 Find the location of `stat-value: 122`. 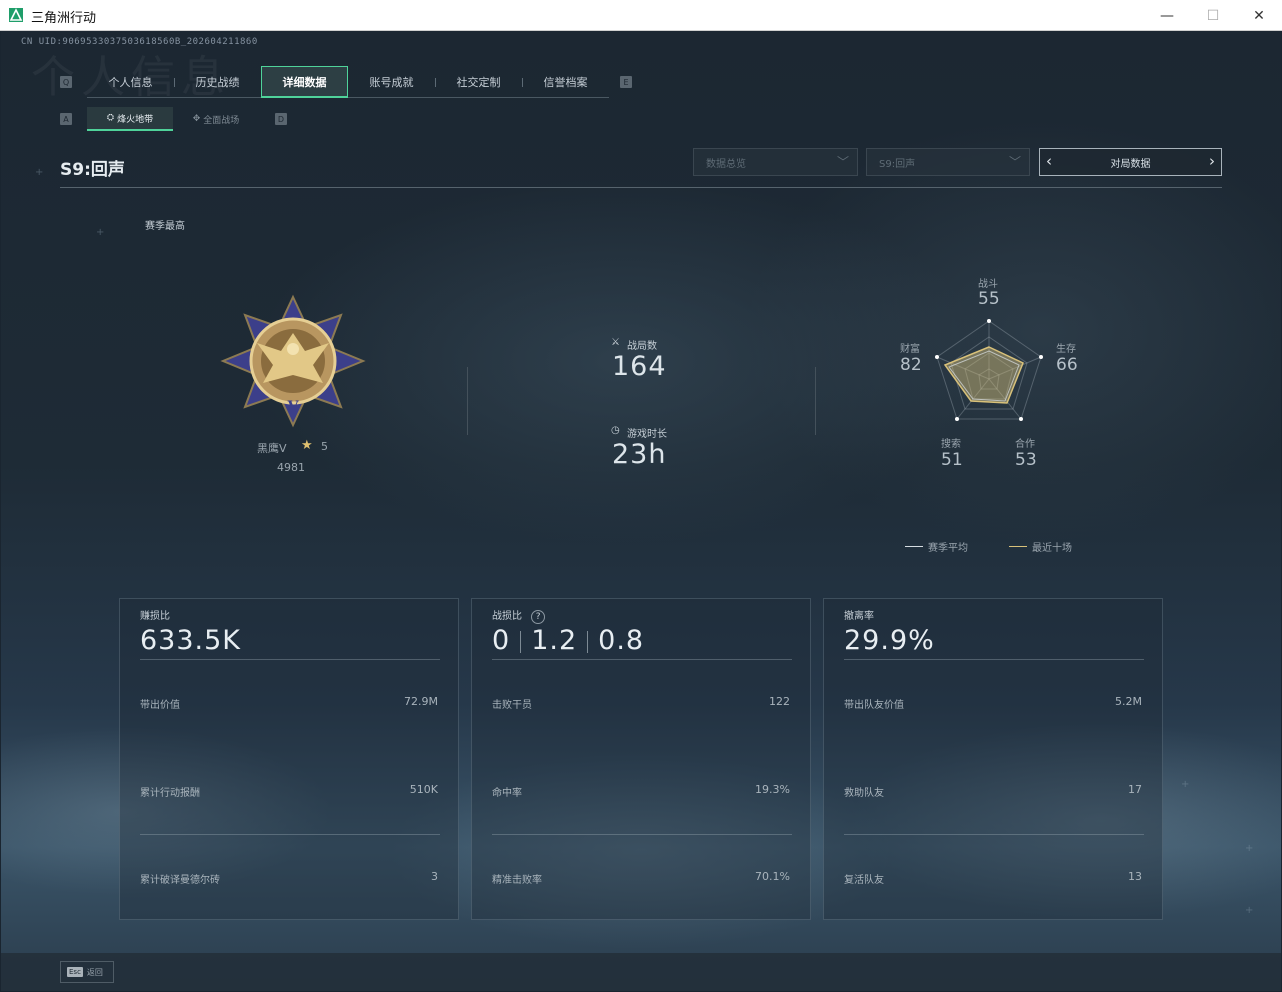

stat-value: 122 is located at coordinates (779, 701).